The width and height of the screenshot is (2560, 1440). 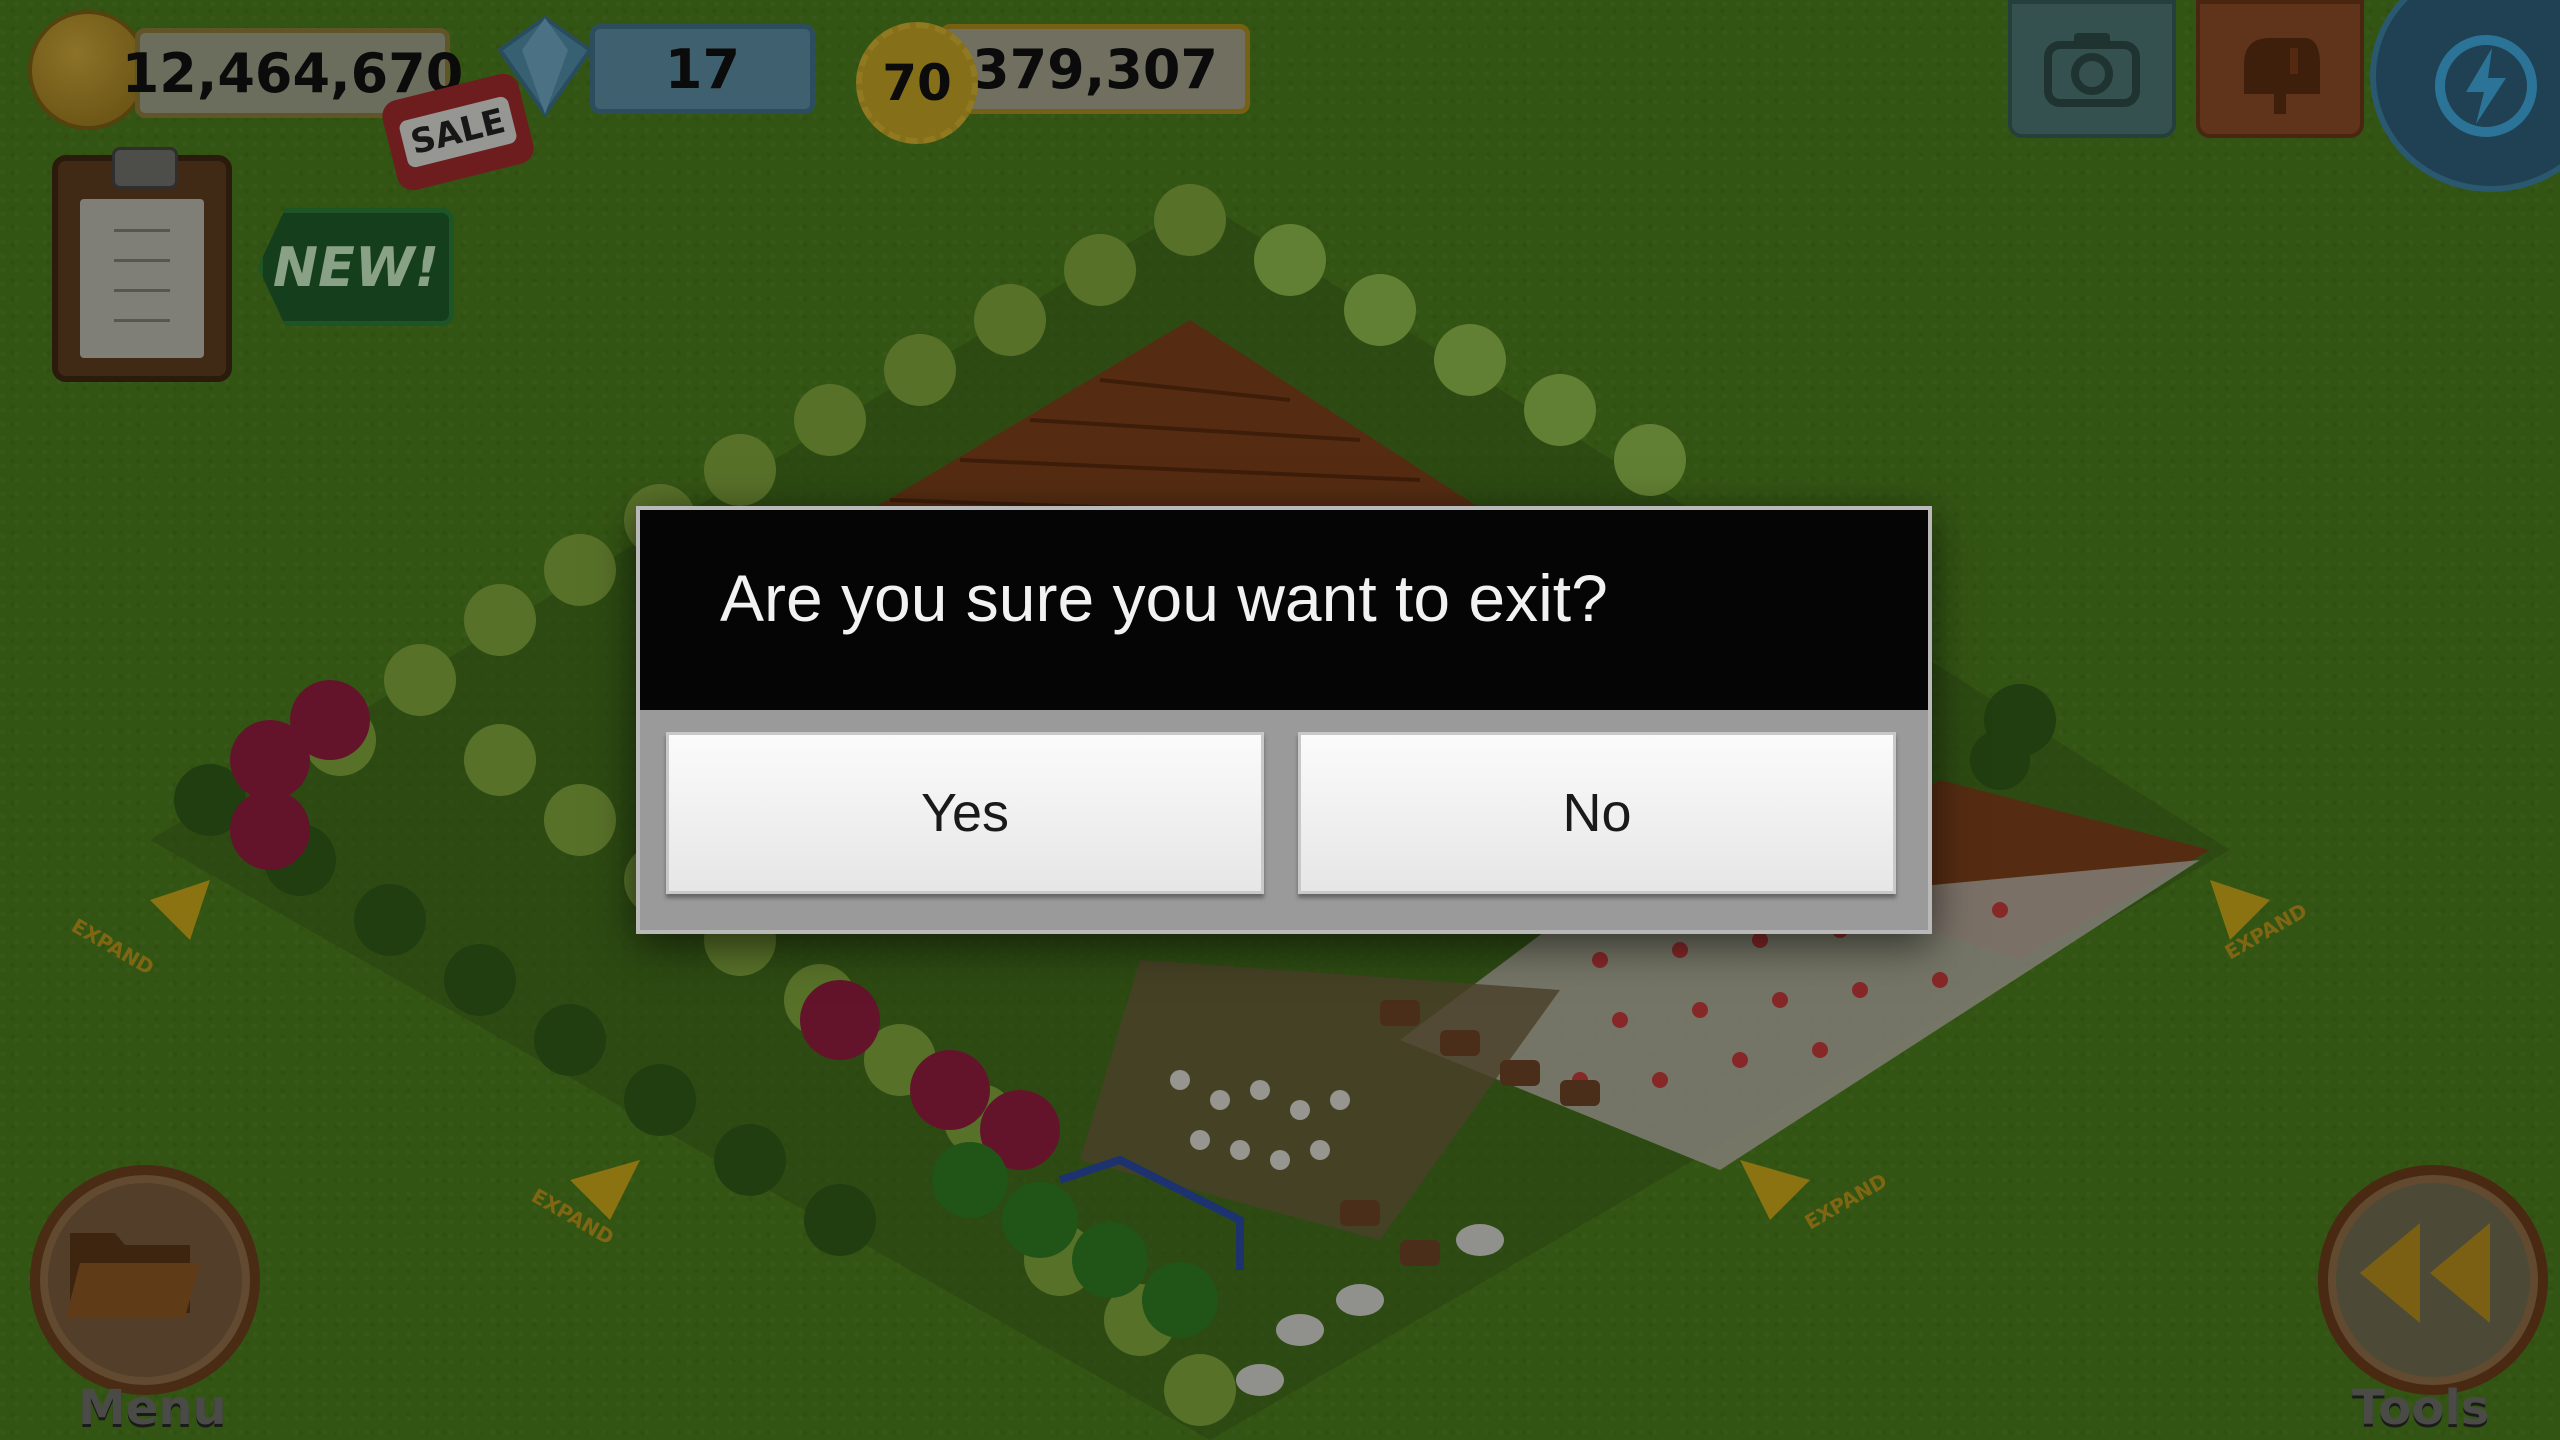 I want to click on dialog-header: Are you sure you want to exit?, so click(x=1284, y=610).